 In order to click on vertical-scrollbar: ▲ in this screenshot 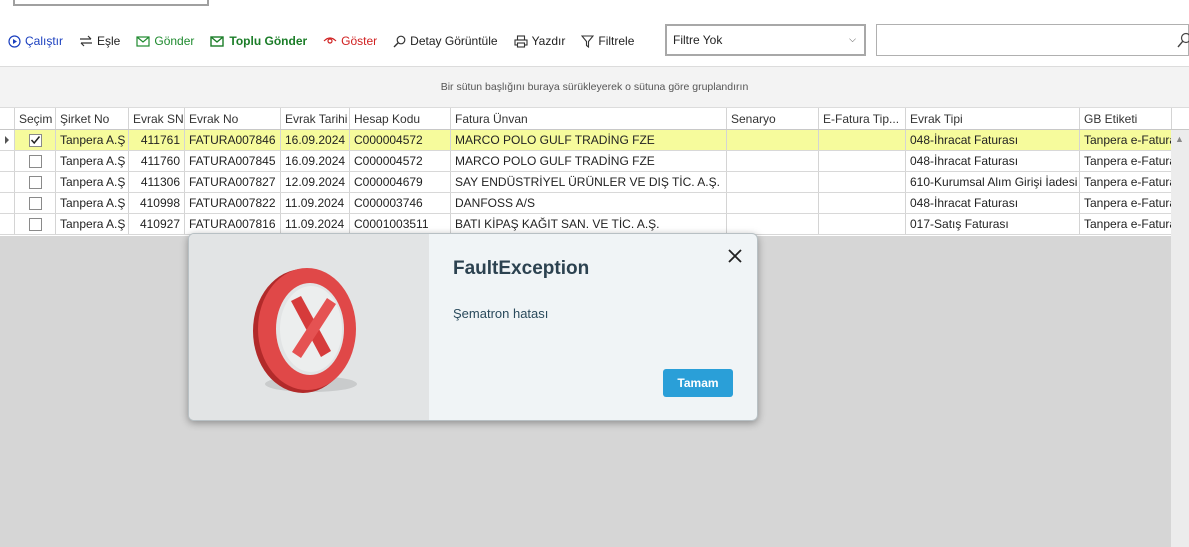, I will do `click(1180, 338)`.